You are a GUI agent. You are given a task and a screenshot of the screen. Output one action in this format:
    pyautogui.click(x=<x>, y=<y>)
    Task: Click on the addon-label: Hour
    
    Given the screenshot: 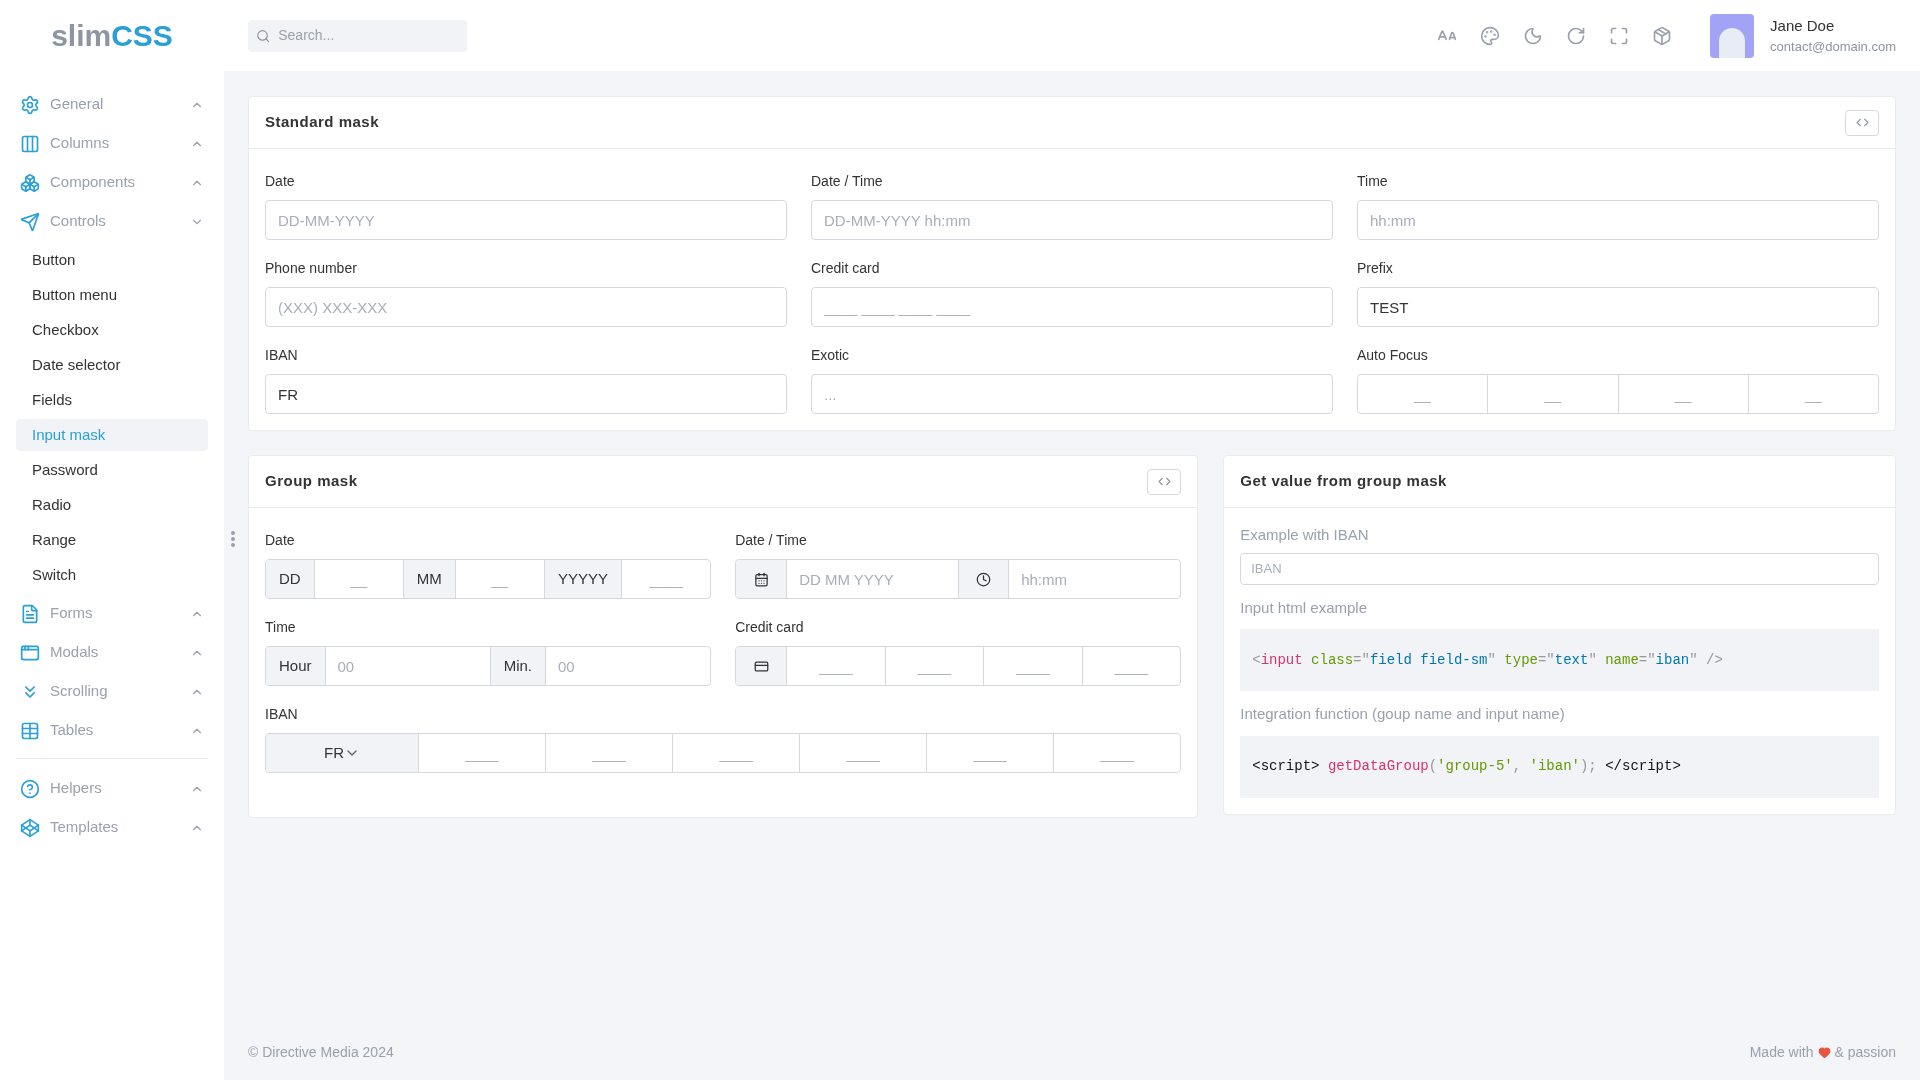 What is the action you would take?
    pyautogui.click(x=295, y=666)
    